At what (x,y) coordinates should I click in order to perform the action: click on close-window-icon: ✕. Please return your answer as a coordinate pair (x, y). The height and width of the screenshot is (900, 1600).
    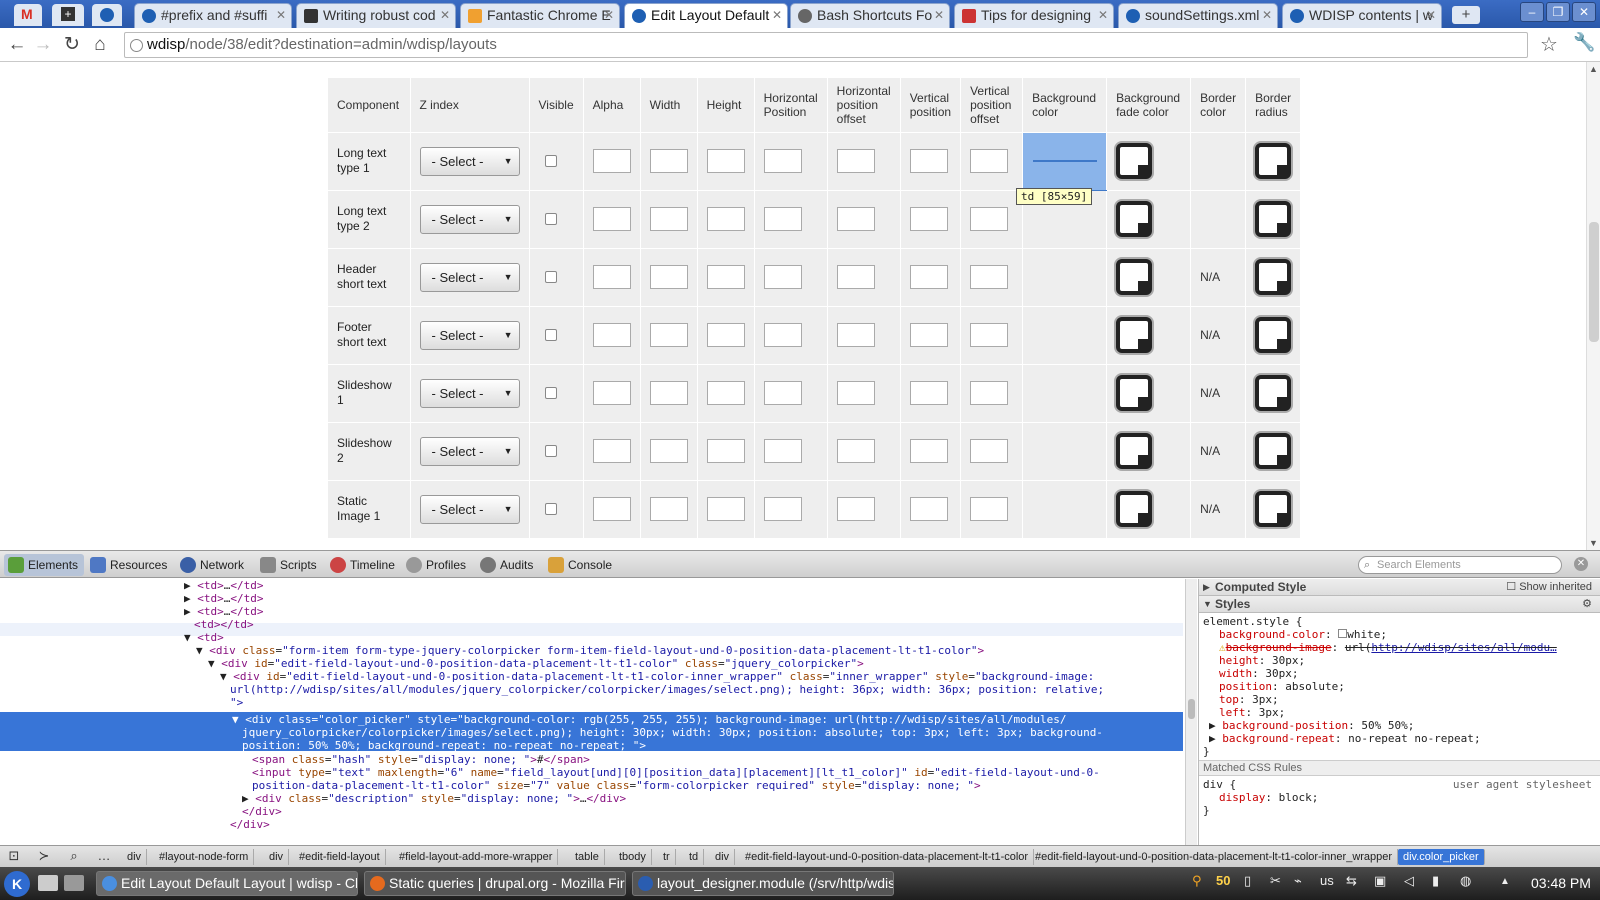
    Looking at the image, I should click on (1584, 12).